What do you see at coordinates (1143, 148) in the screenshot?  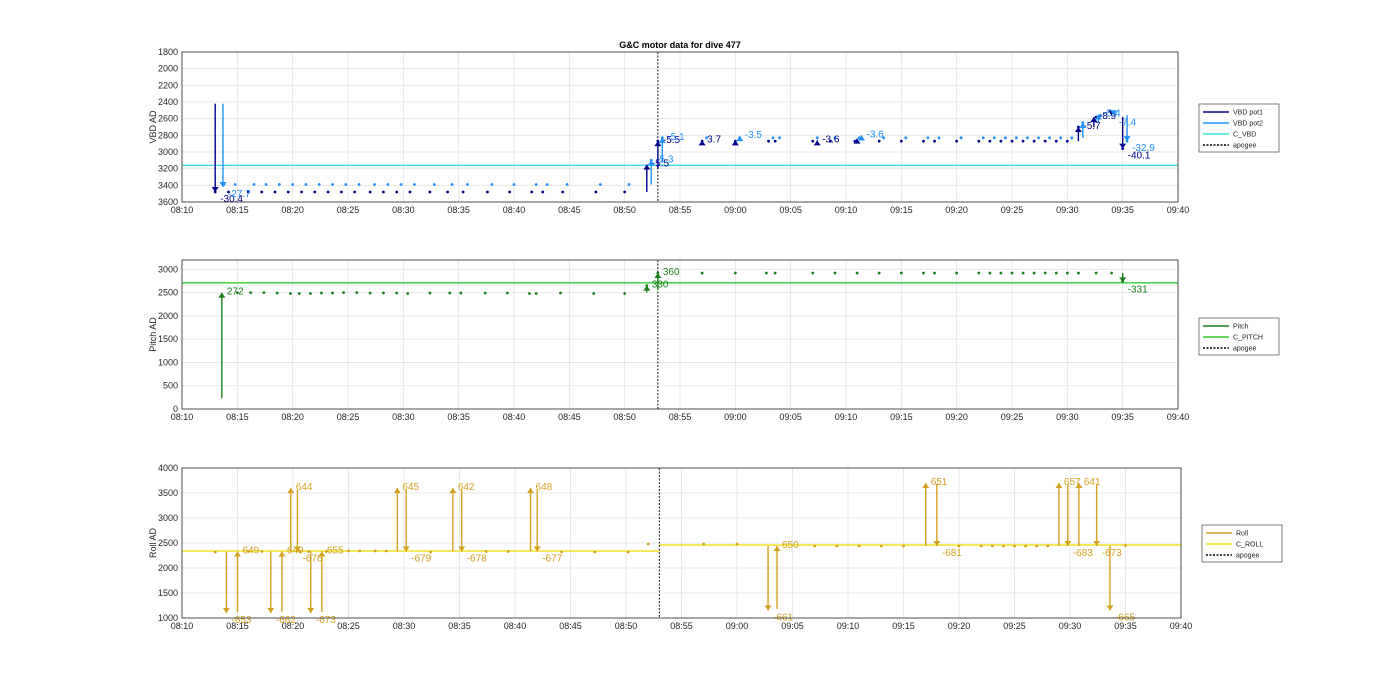 I see `arrow-label: -32.9` at bounding box center [1143, 148].